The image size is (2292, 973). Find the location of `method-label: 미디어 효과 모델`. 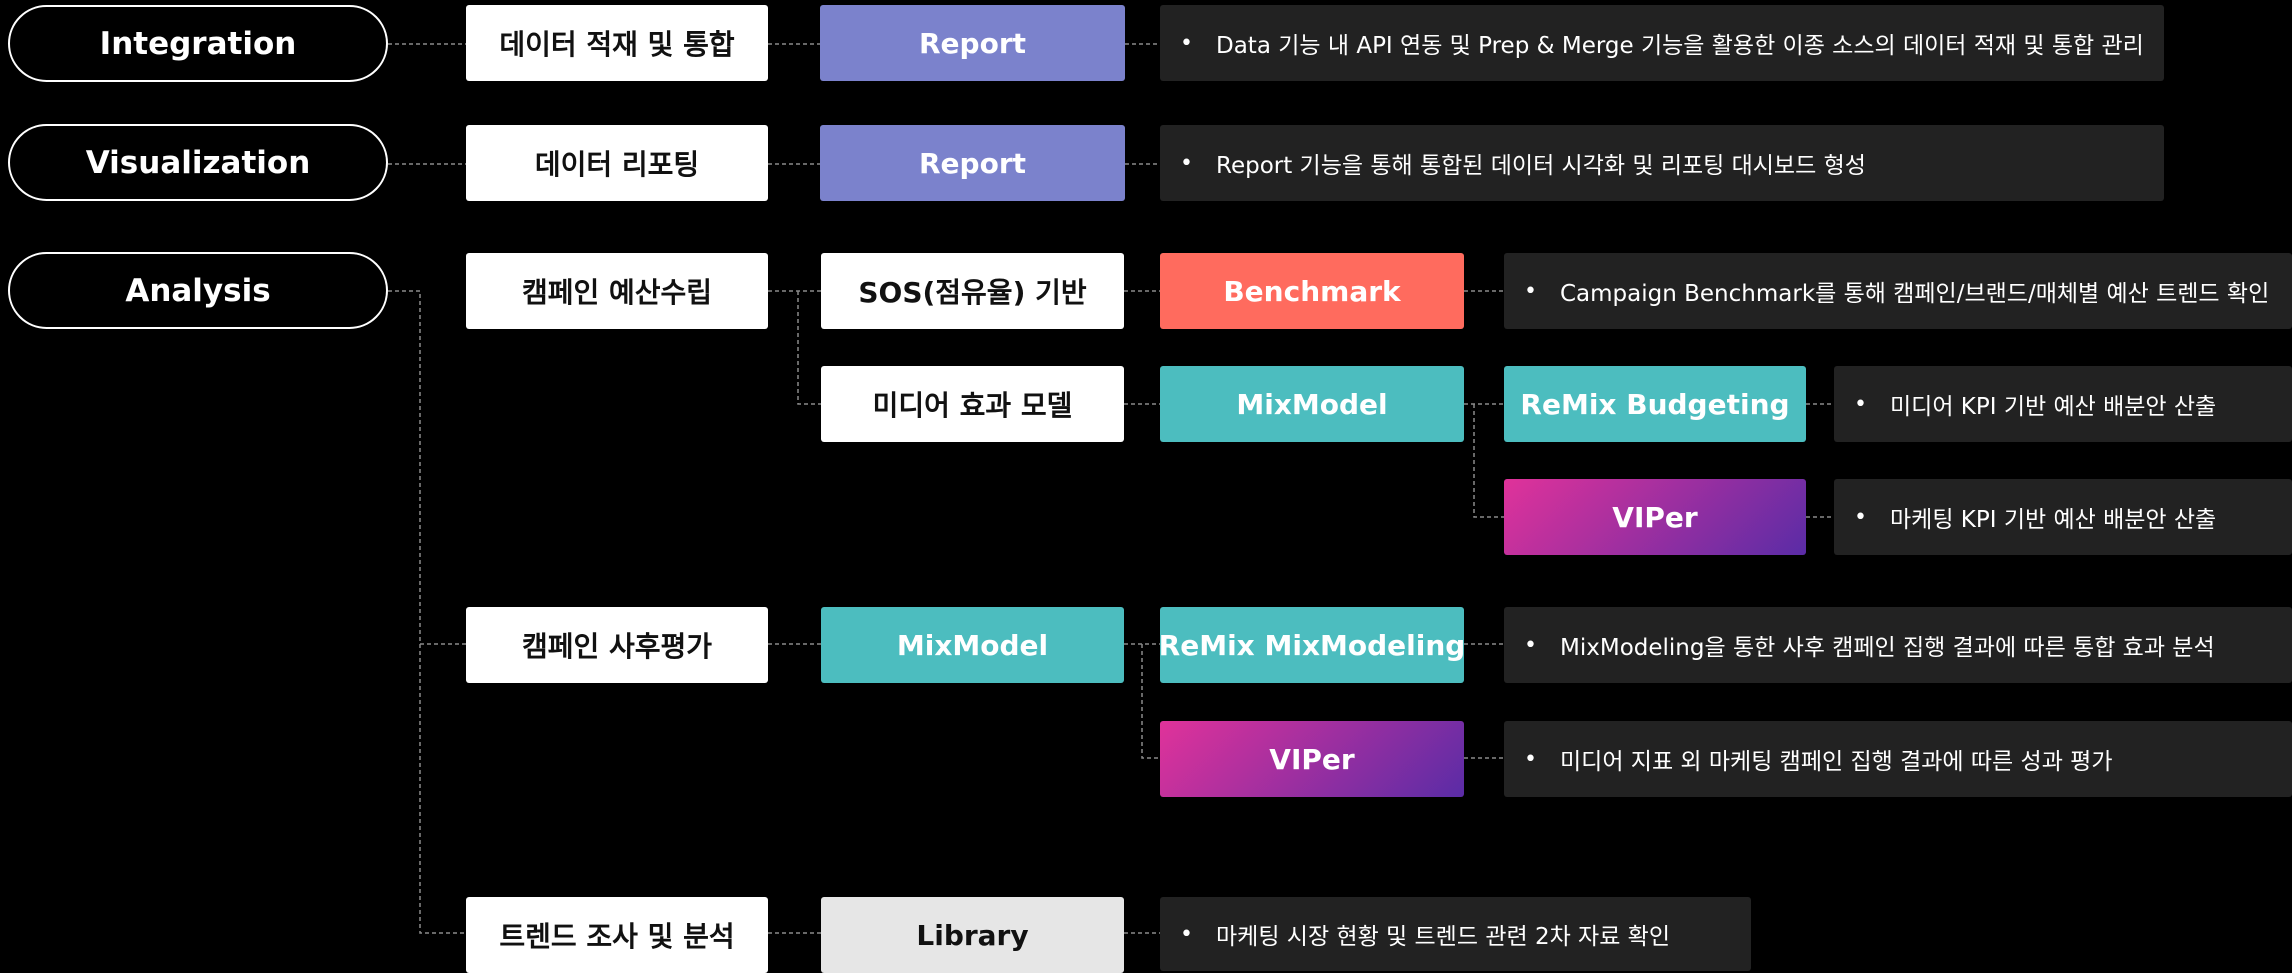

method-label: 미디어 효과 모델 is located at coordinates (972, 405).